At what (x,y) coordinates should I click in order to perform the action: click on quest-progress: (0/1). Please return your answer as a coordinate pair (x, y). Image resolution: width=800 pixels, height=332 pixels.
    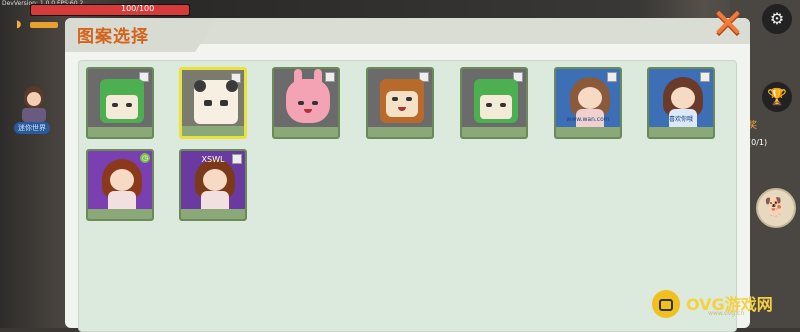
    Looking at the image, I should click on (758, 142).